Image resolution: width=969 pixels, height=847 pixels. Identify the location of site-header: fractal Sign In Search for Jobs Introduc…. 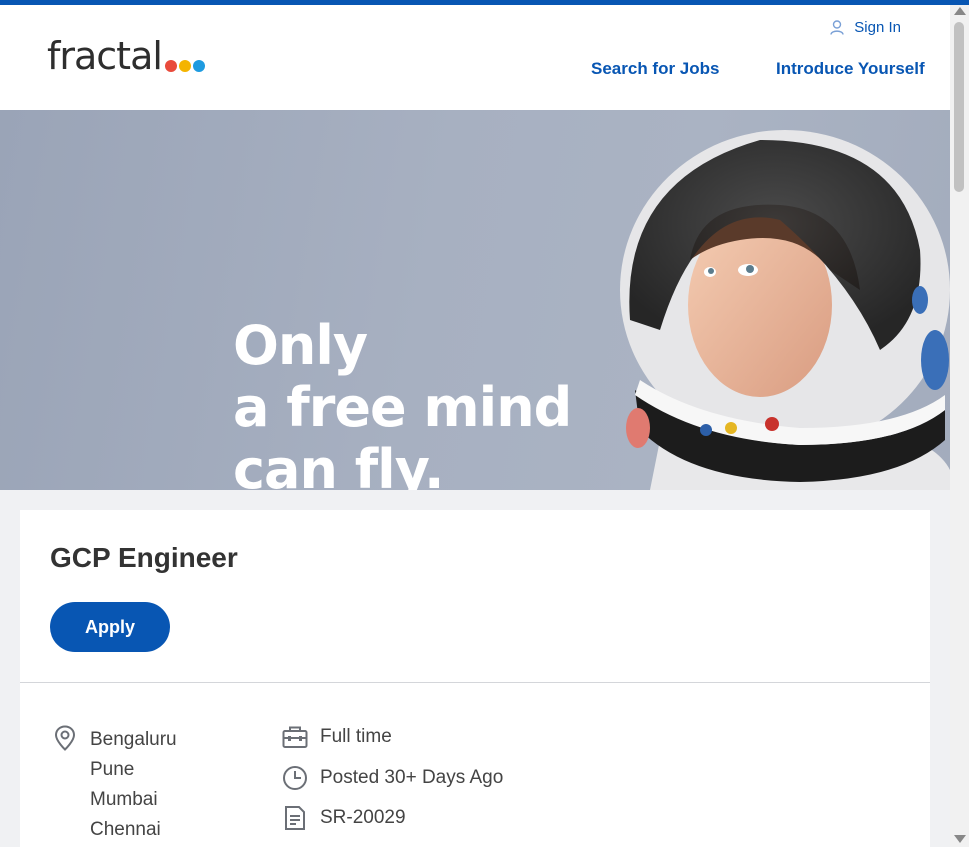
(475, 57).